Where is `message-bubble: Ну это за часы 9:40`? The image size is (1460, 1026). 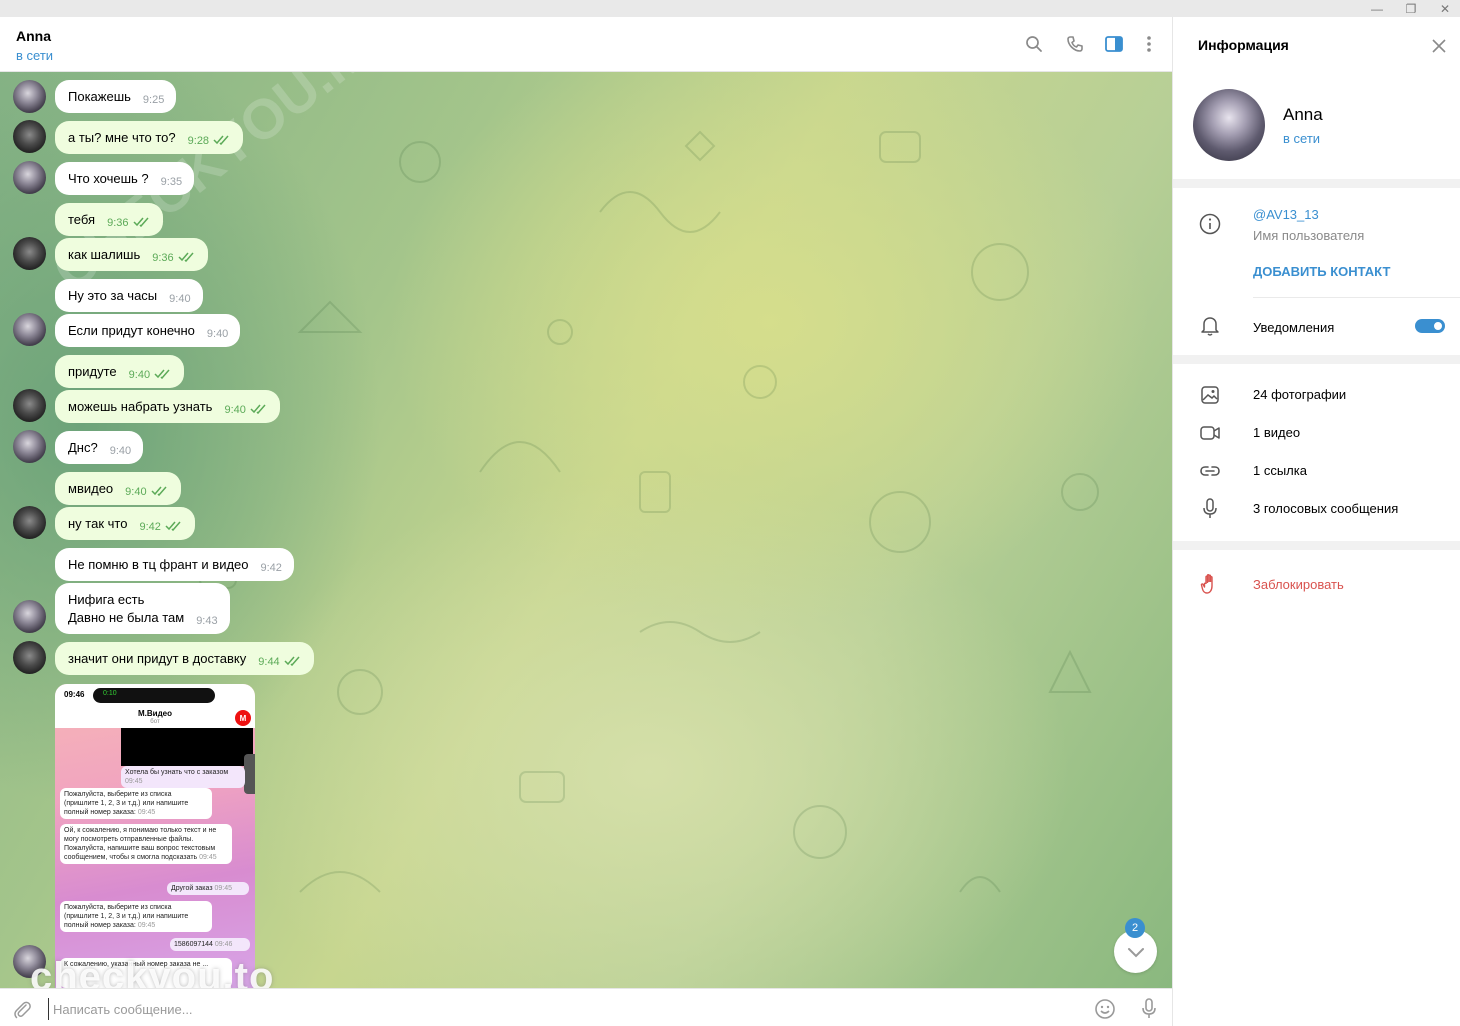
message-bubble: Ну это за часы 9:40 is located at coordinates (129, 295).